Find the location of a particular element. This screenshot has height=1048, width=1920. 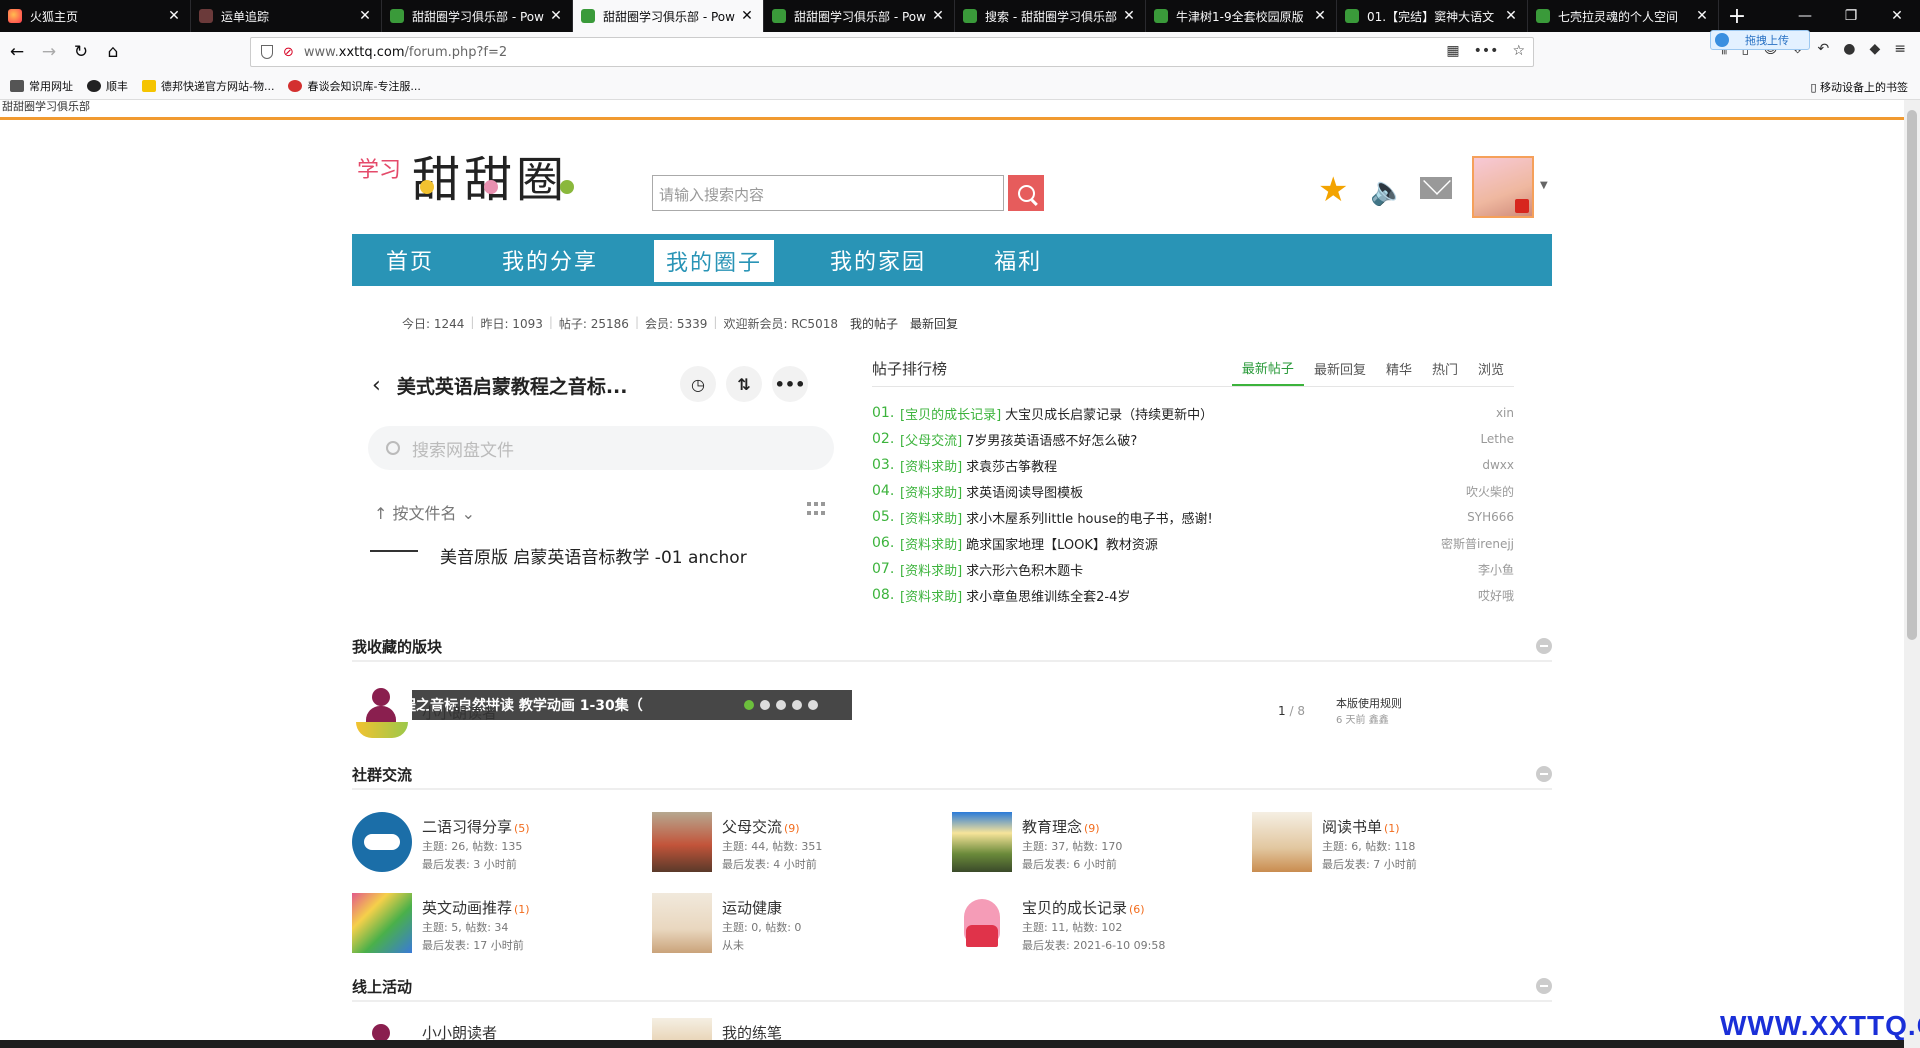

forum-card: 阅读书单 (1) 主题: 6, 帖数: 118 最后发表: 7 小时前 is located at coordinates (1402, 844).